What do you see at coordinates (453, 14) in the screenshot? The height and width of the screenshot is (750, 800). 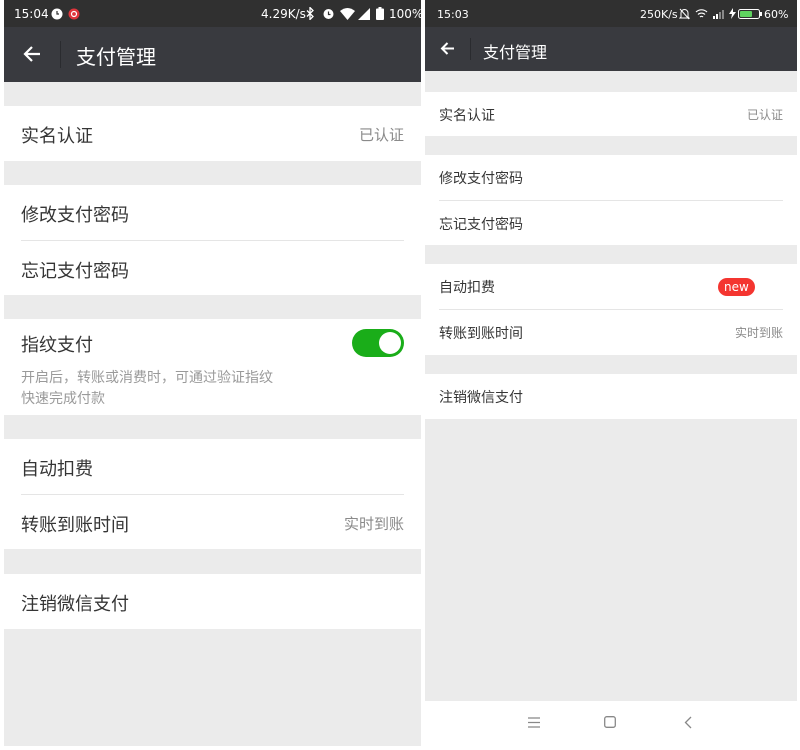 I see `status-time: 15:03` at bounding box center [453, 14].